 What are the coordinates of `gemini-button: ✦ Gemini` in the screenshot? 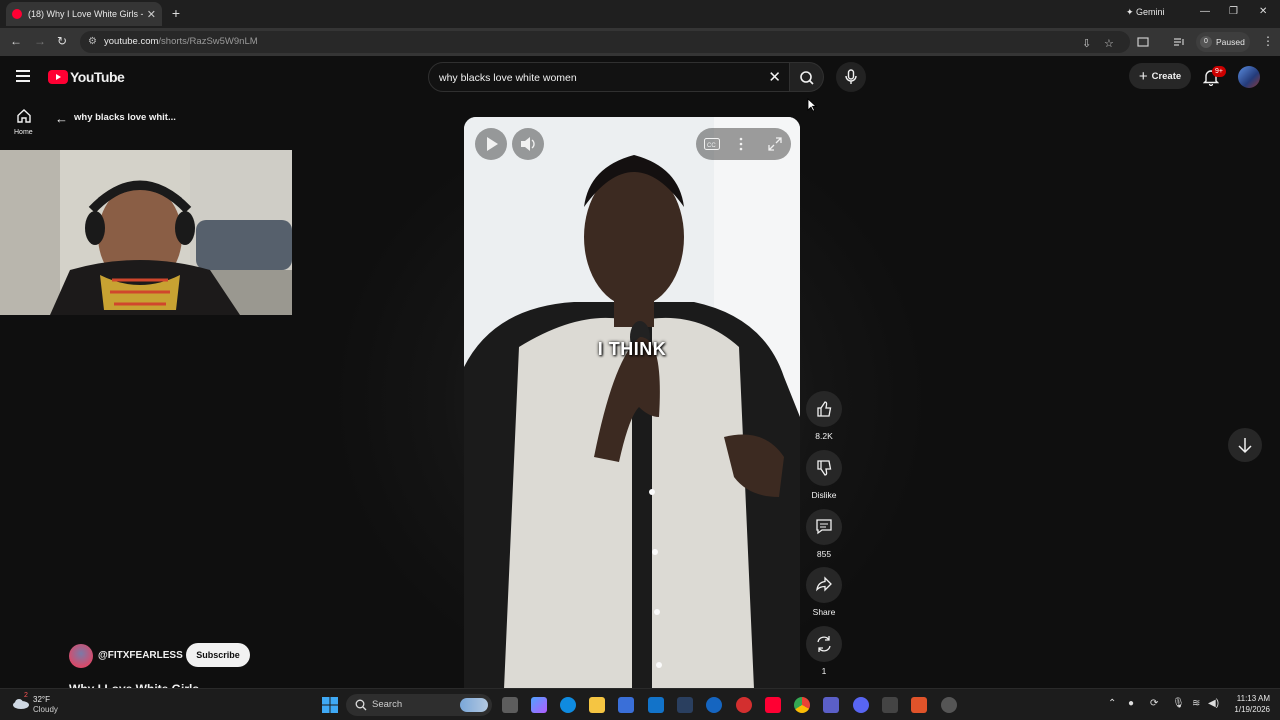 It's located at (1145, 12).